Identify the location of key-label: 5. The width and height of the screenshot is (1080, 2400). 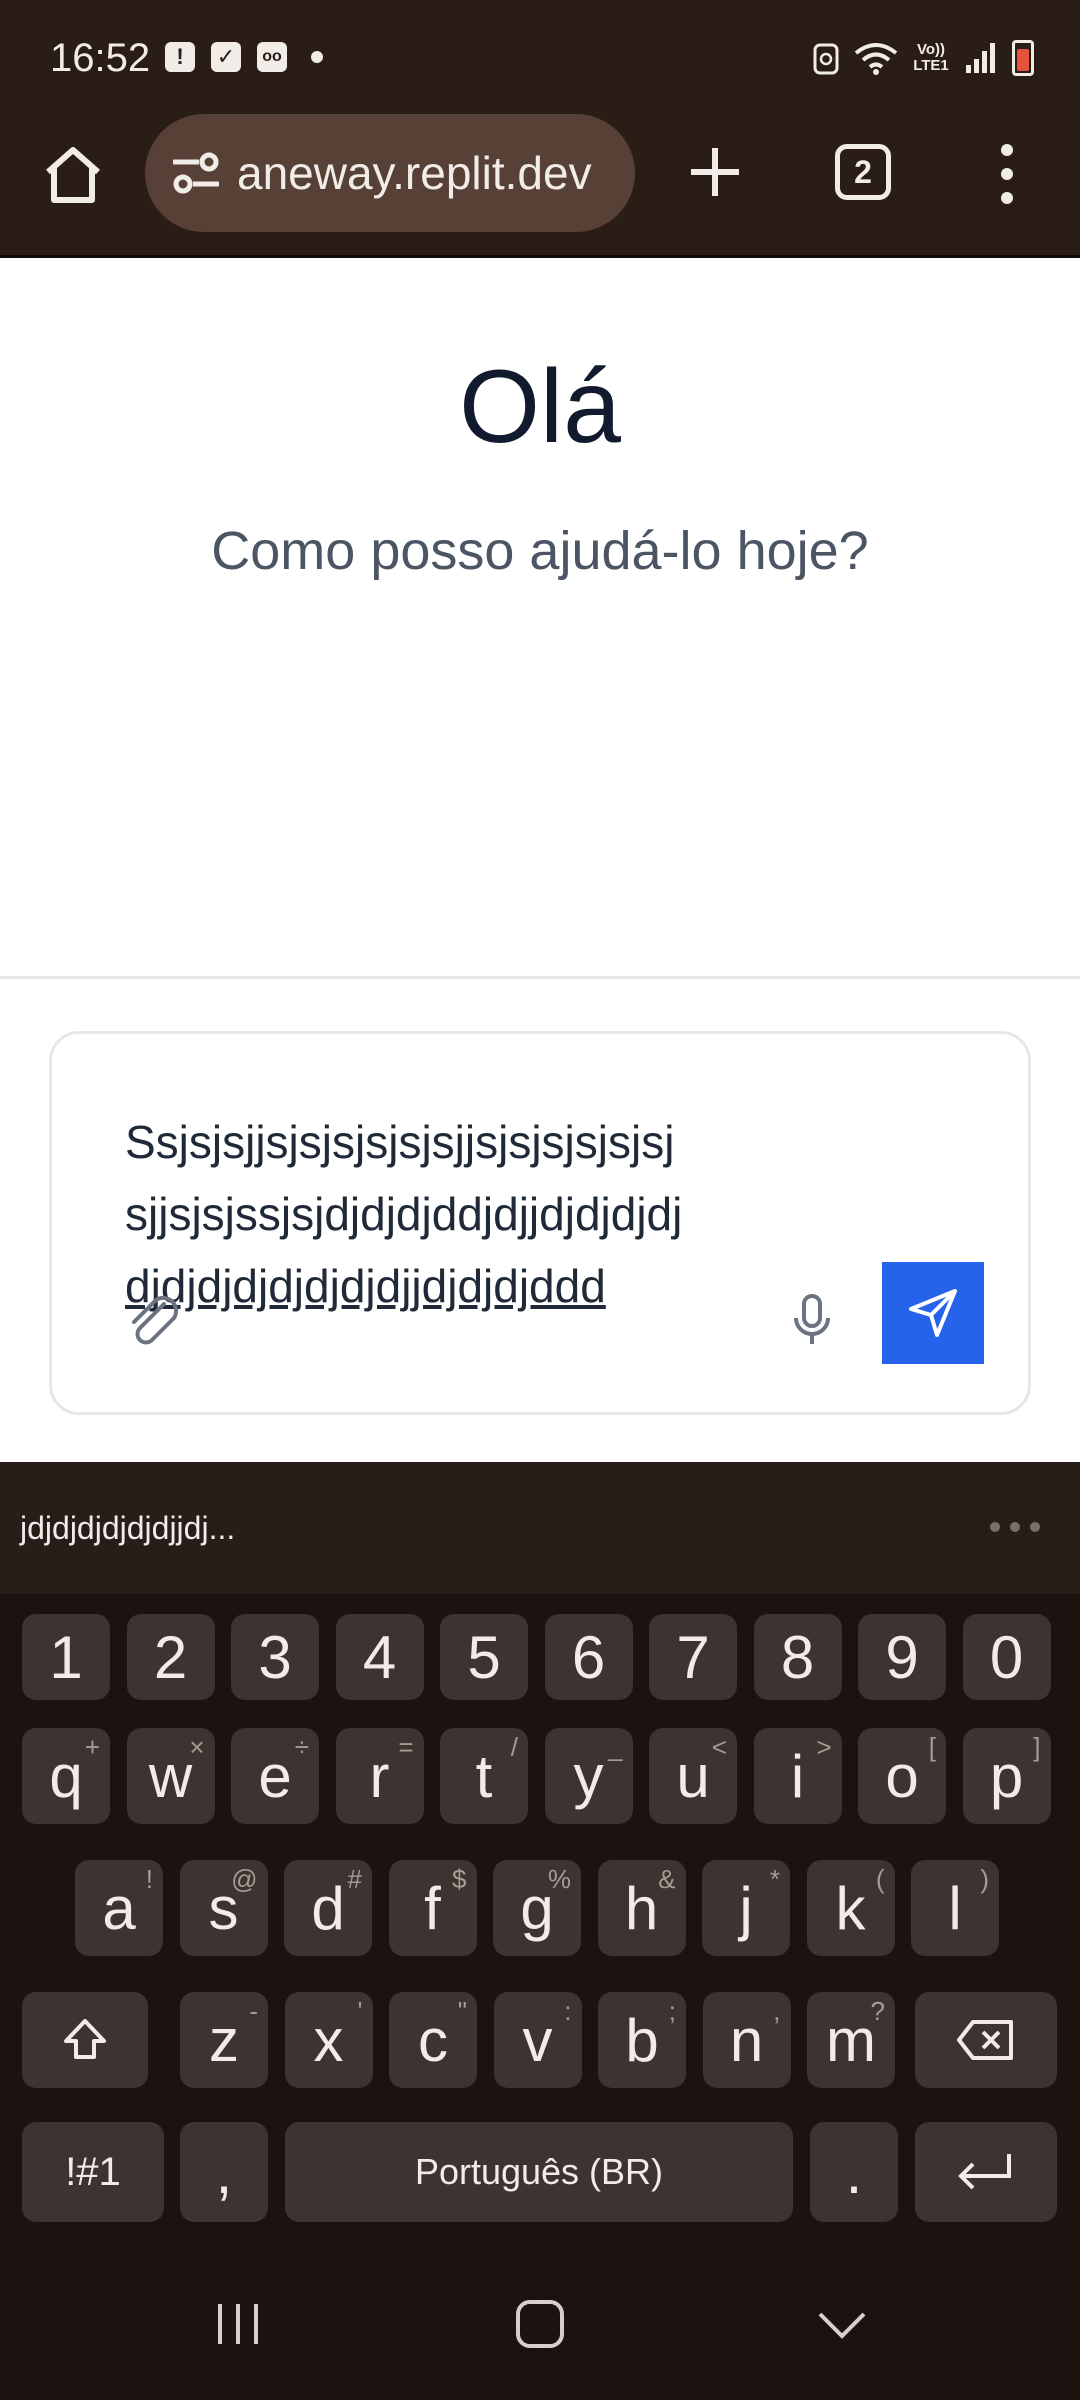
(484, 1657).